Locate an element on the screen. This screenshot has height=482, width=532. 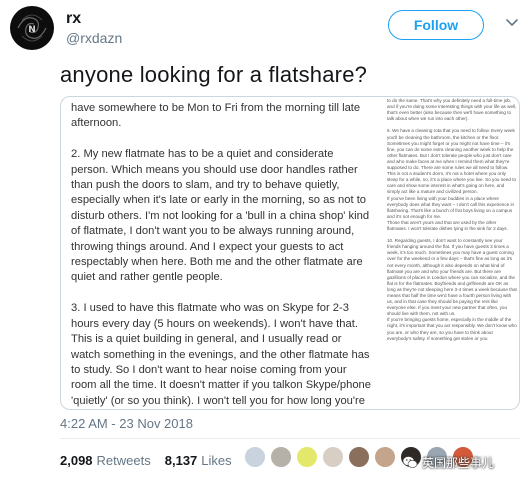
svg-text: N is located at coordinates (32, 30).